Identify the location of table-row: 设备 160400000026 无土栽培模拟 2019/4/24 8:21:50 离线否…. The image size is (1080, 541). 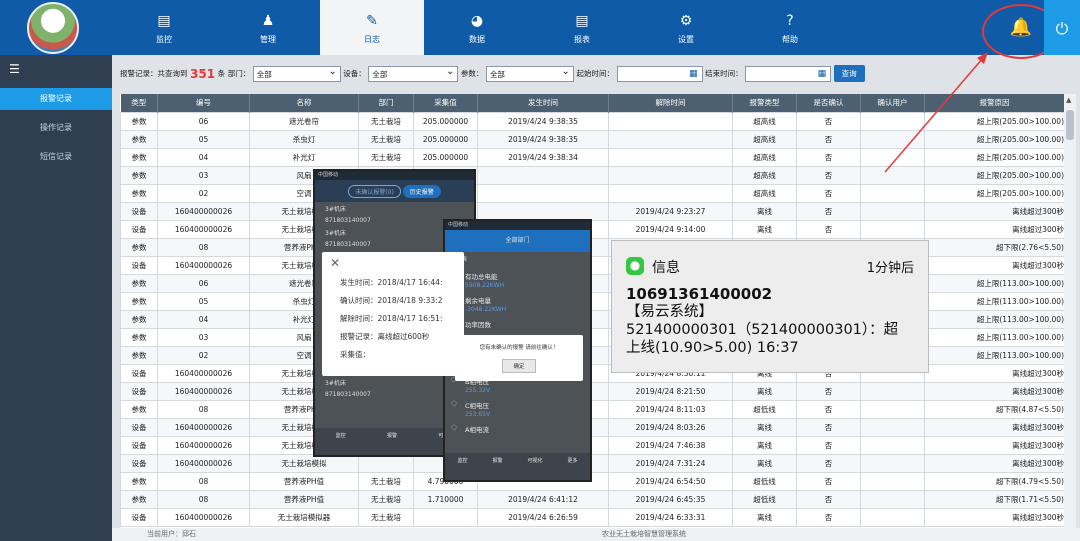
(592, 391).